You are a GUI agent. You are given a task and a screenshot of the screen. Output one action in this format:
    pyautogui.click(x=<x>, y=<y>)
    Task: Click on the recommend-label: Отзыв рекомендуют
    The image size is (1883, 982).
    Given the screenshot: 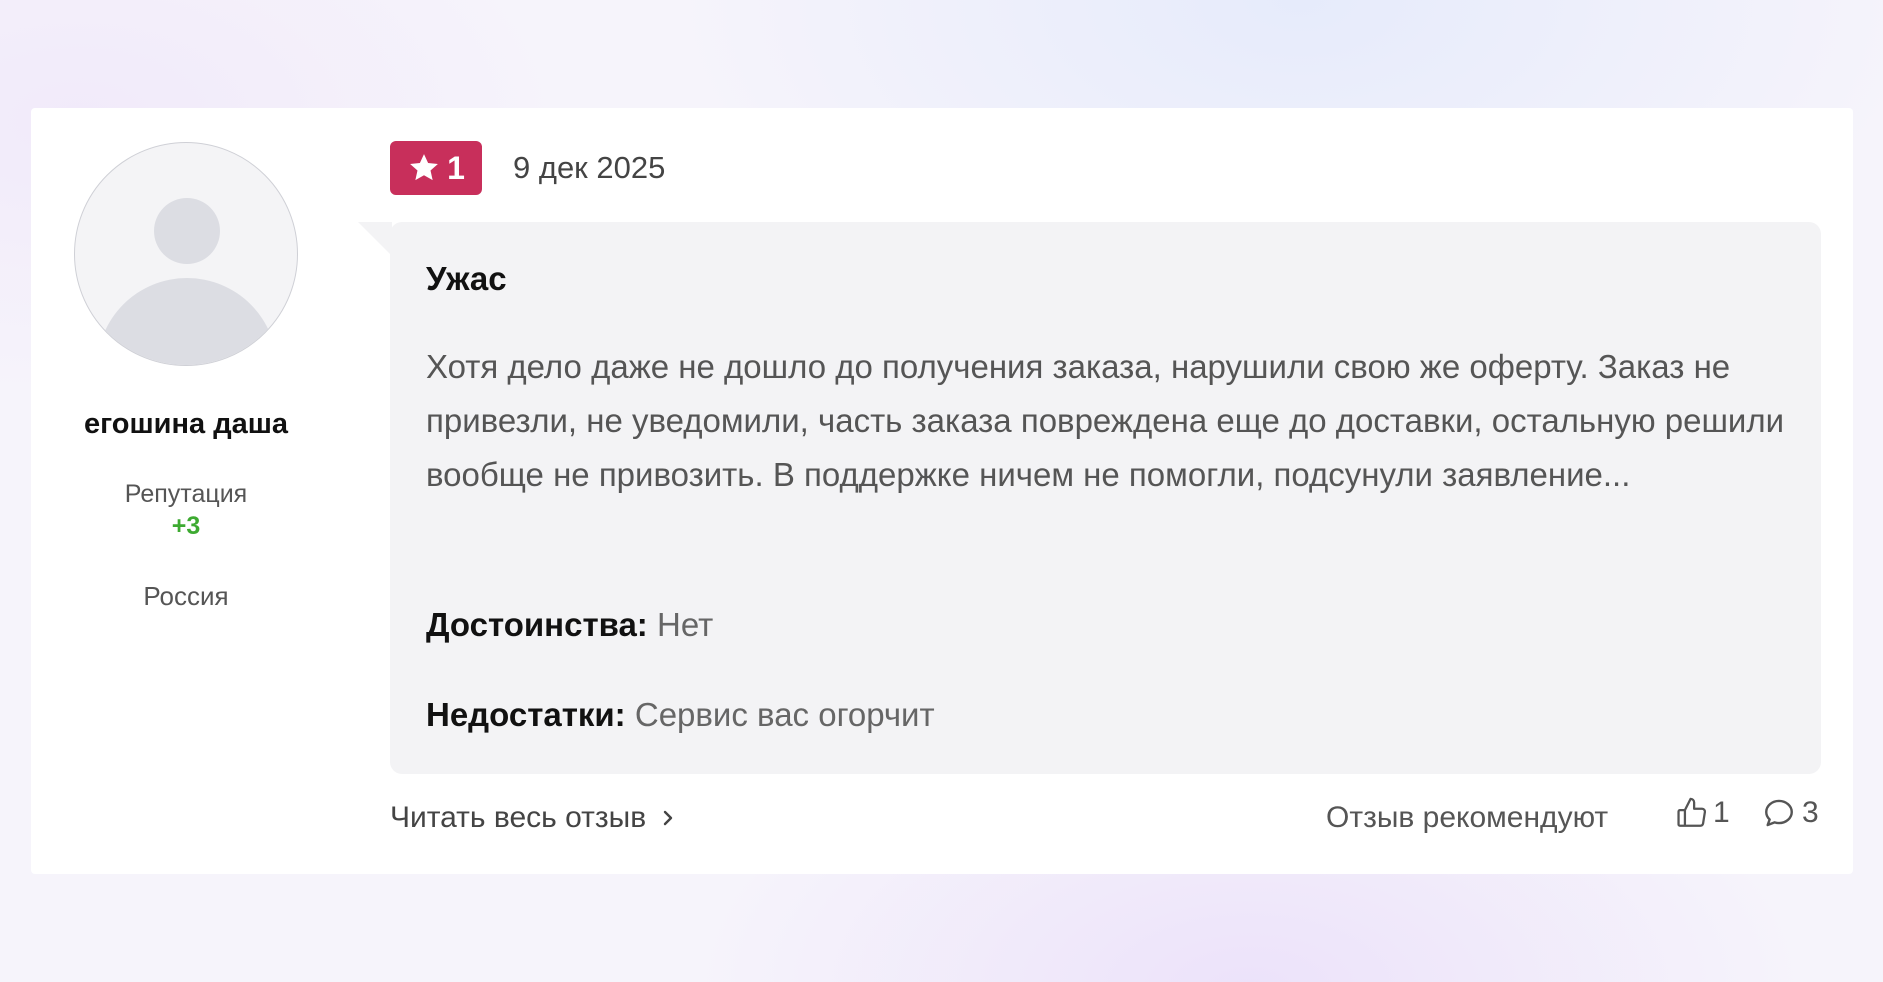 What is the action you would take?
    pyautogui.click(x=1467, y=817)
    